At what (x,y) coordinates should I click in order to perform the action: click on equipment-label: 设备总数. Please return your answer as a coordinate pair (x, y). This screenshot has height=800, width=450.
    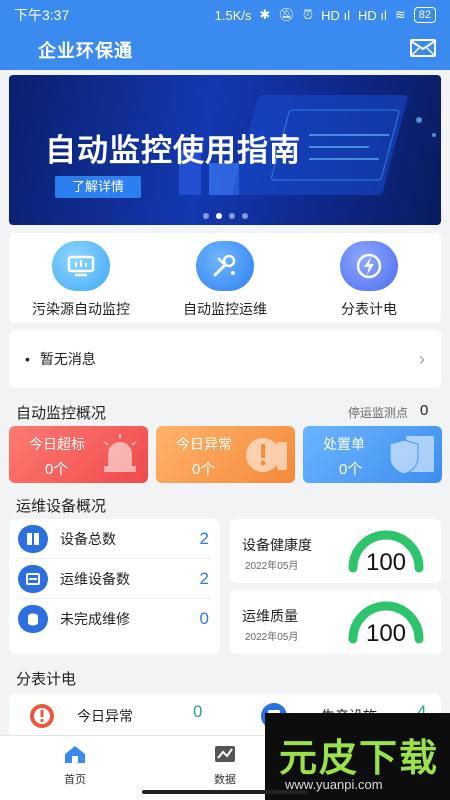
    Looking at the image, I should click on (88, 538).